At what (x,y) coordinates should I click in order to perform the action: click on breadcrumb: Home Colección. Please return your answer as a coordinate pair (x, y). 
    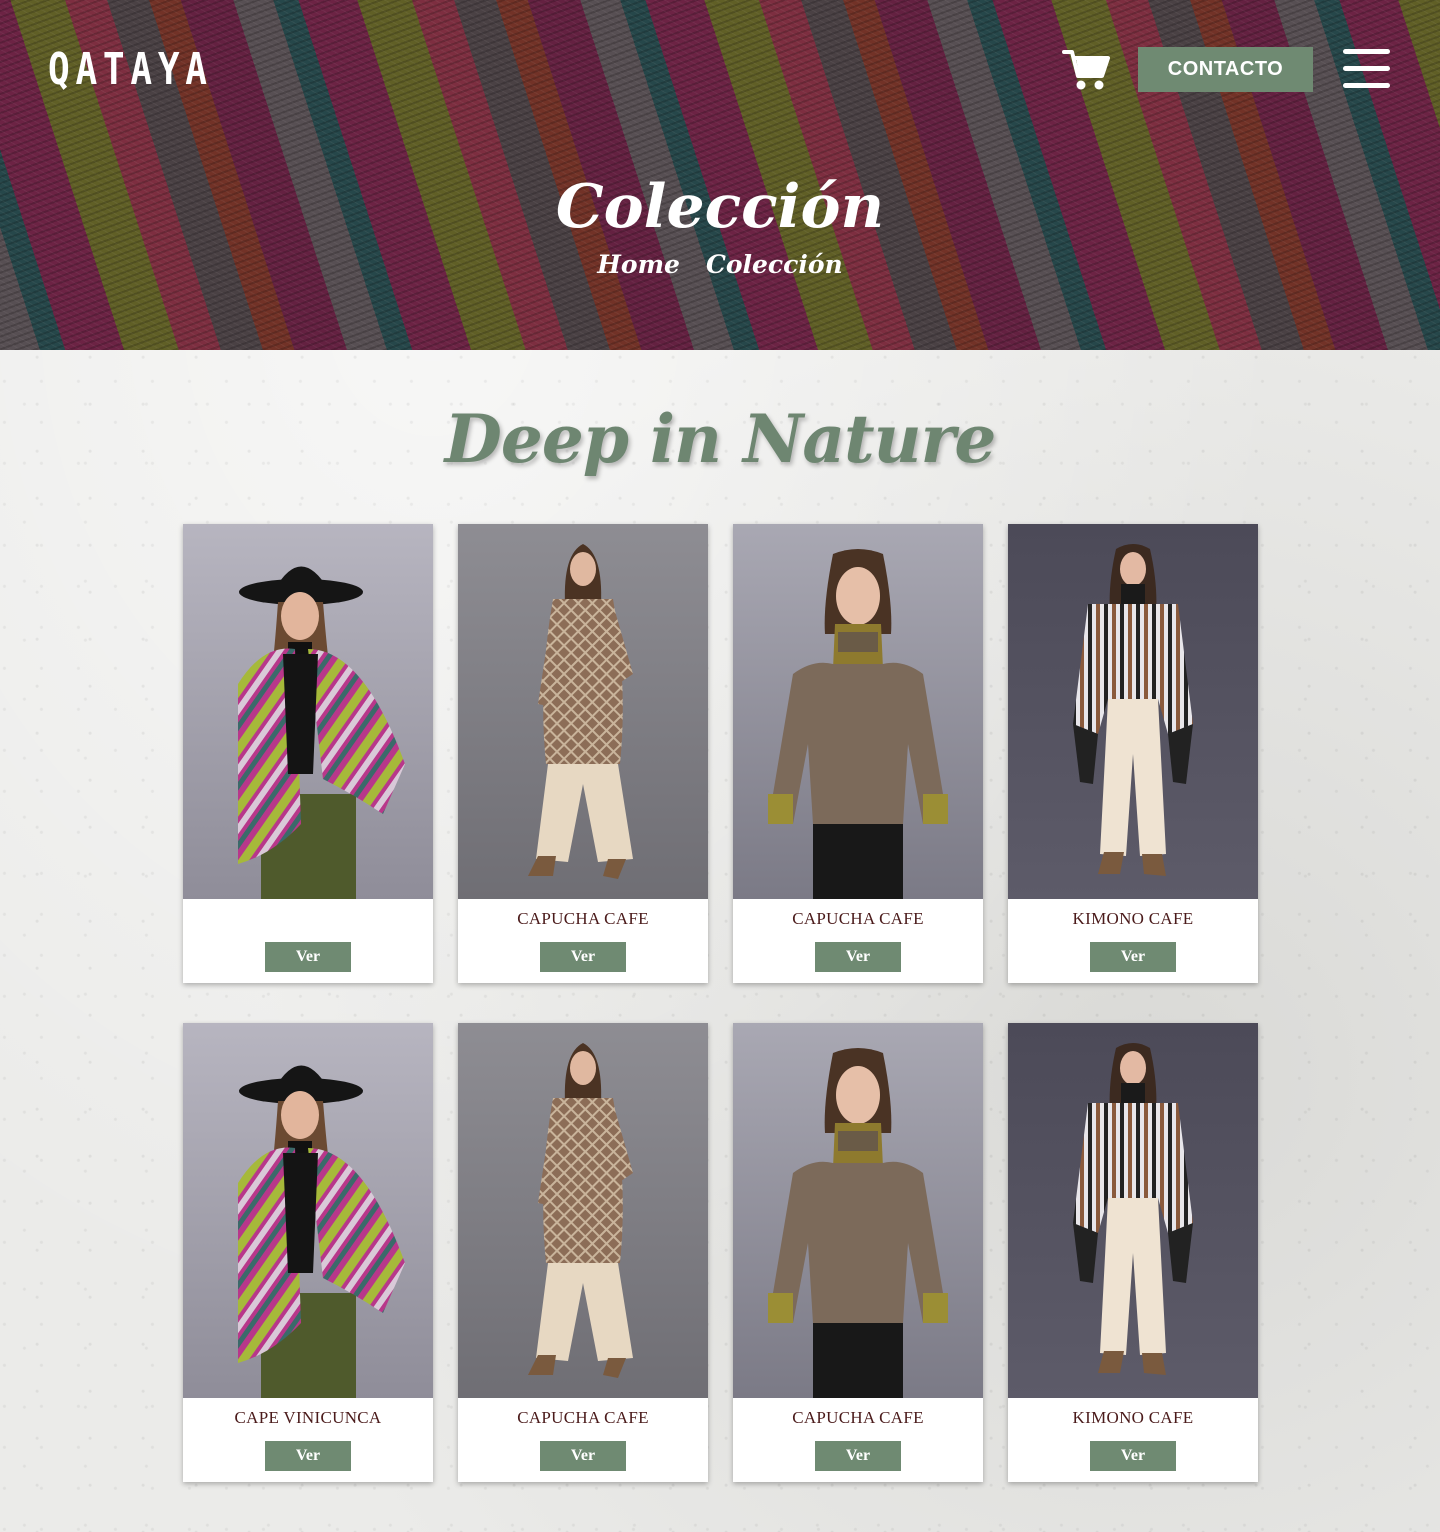
    Looking at the image, I should click on (720, 264).